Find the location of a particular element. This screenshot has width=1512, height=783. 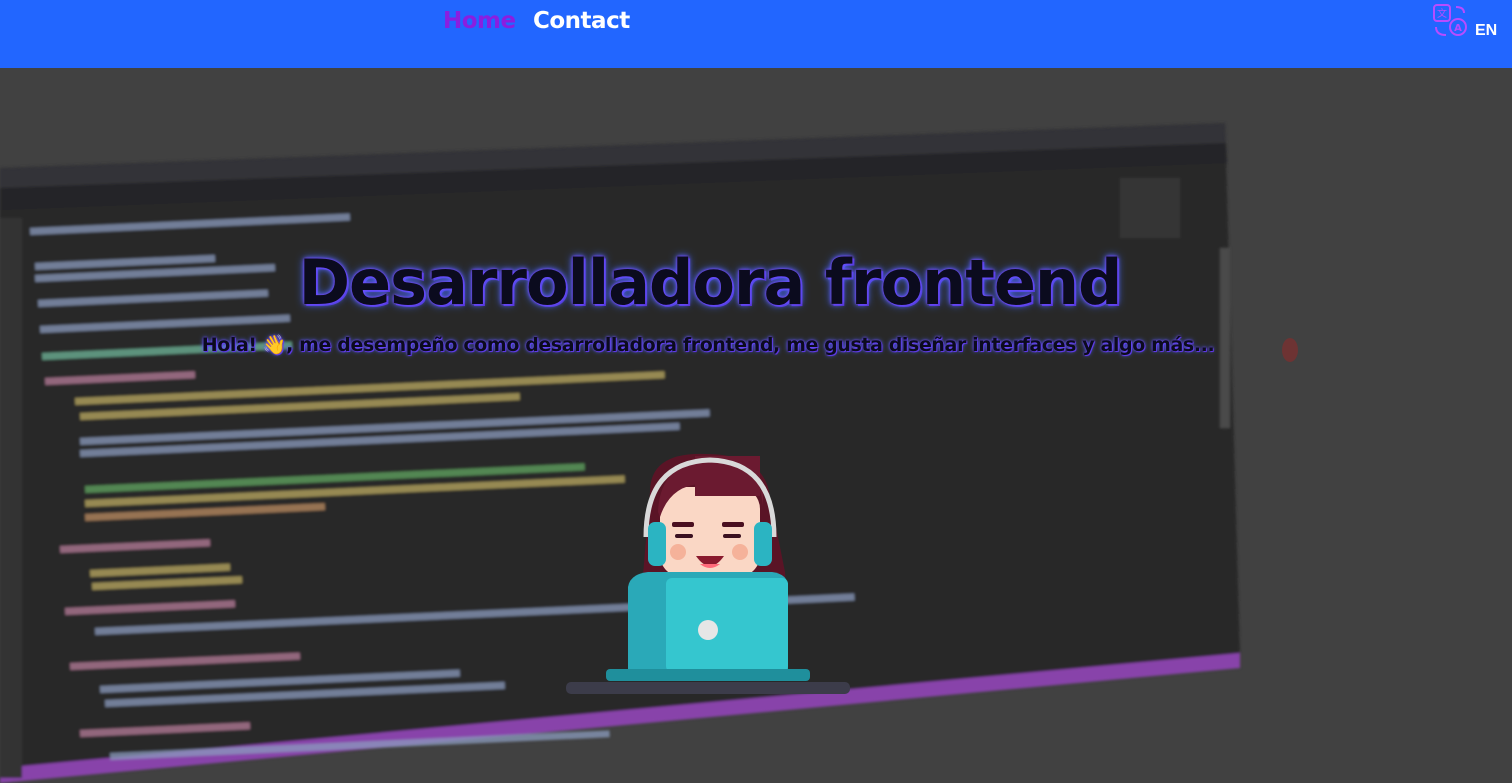

developer-girl-laptop-illustration is located at coordinates (708, 573).